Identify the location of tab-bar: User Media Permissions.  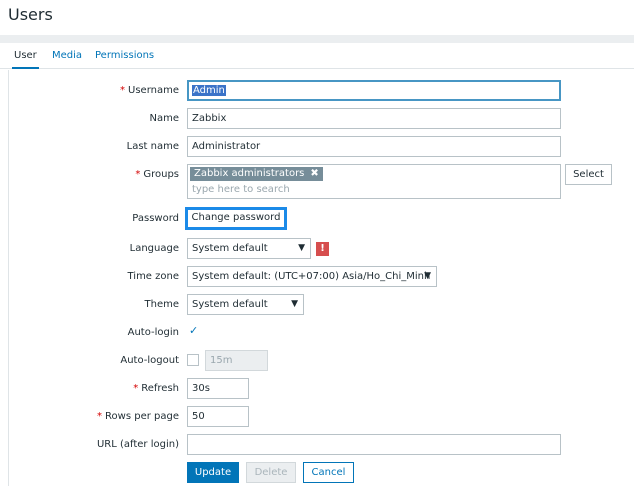
(317, 56).